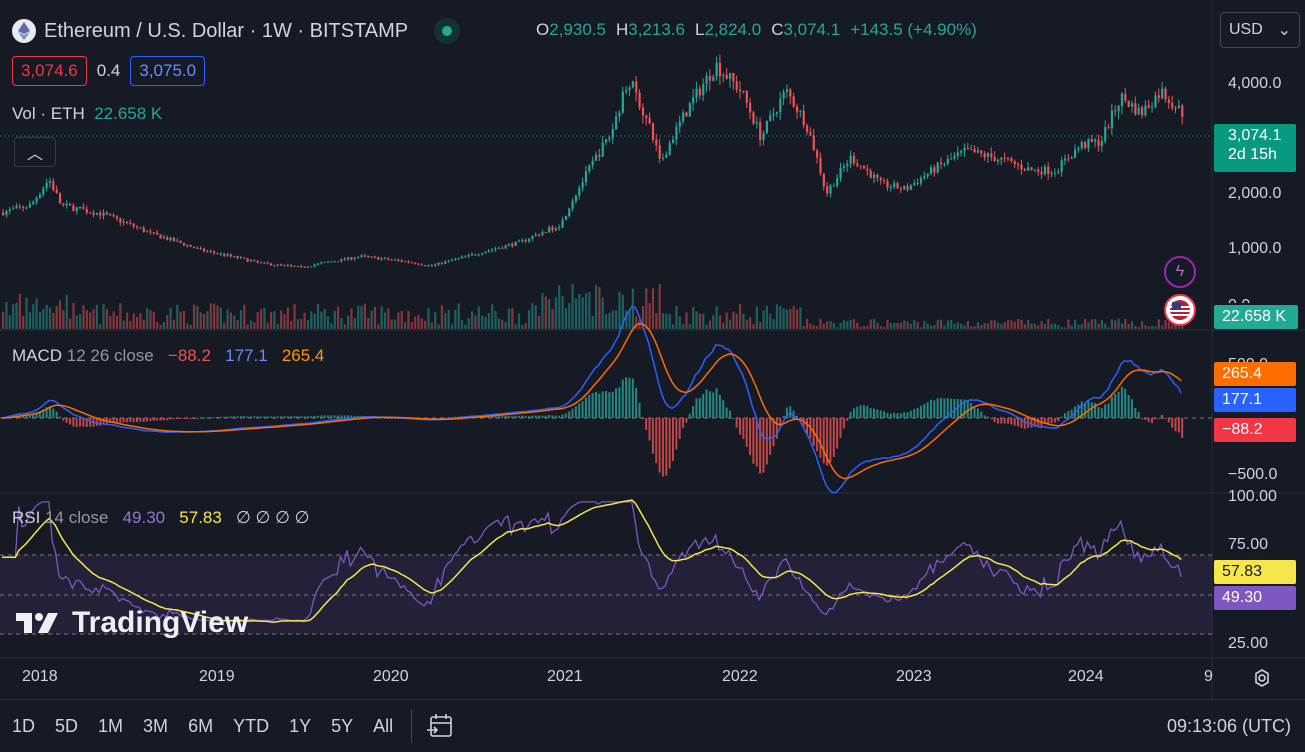 The width and height of the screenshot is (1305, 752). I want to click on timeframe-button-5d: 5D, so click(66, 726).